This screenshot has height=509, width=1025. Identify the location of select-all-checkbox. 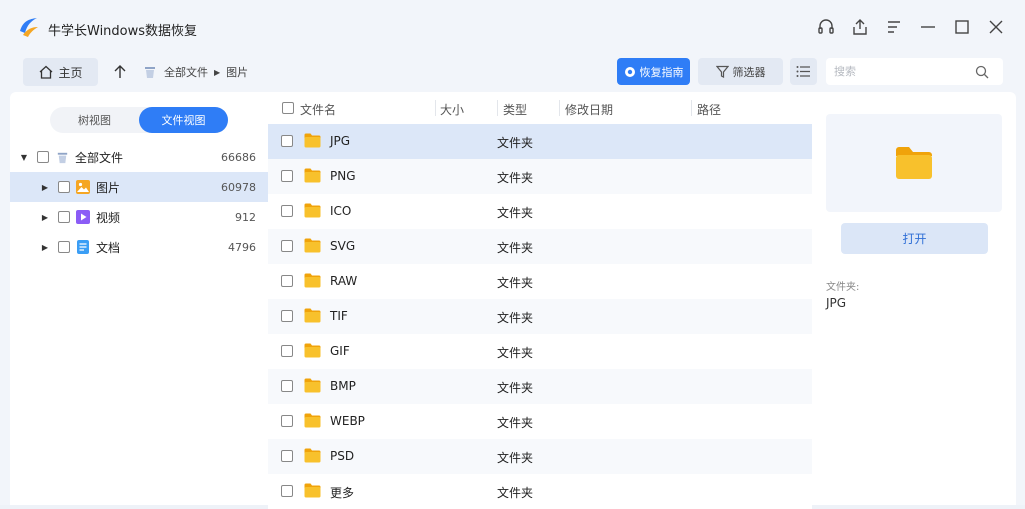
(288, 108).